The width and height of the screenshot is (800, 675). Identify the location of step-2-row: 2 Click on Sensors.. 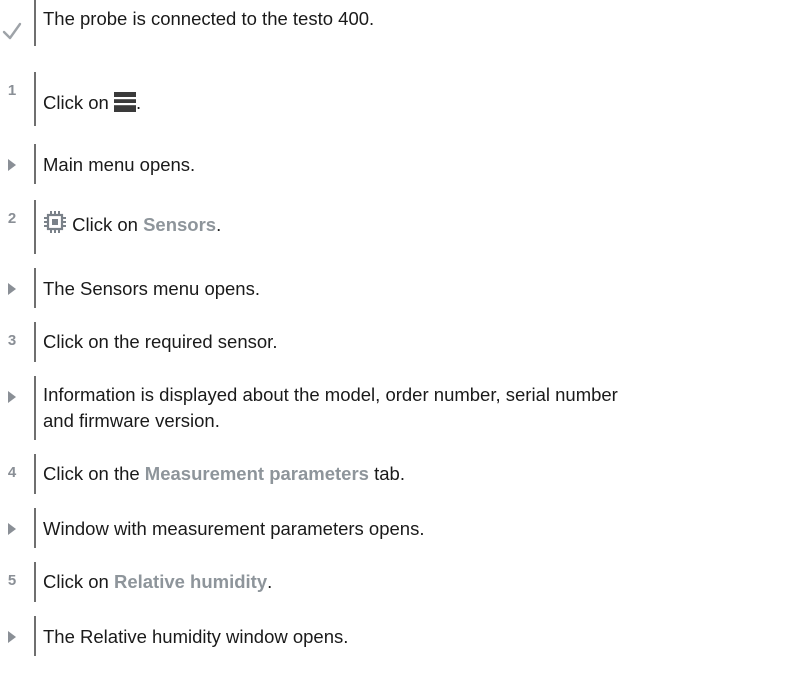
(400, 227).